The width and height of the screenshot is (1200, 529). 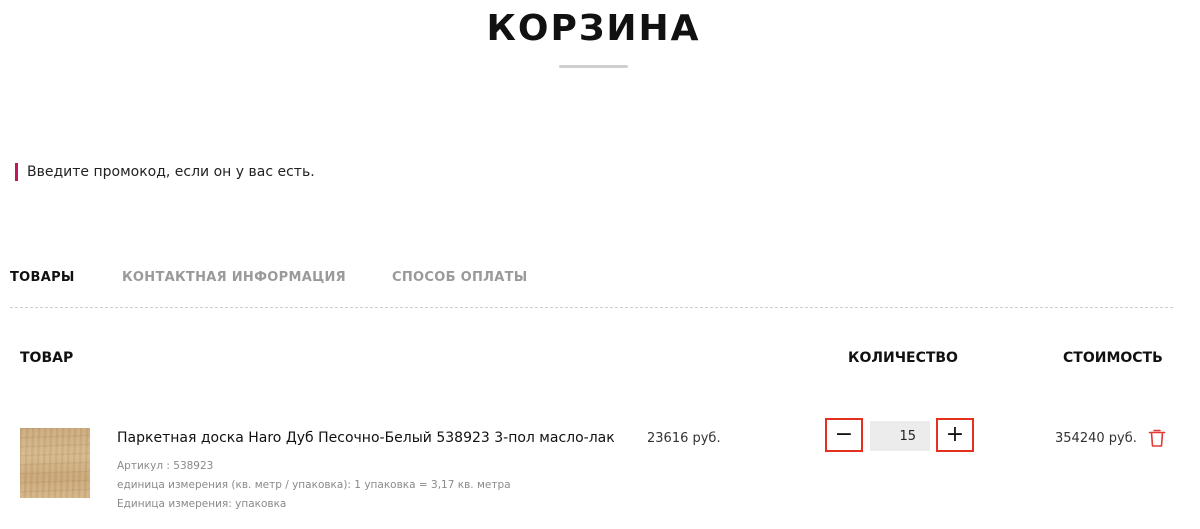 I want to click on column-header-cost: СТОИМОСТЬ, so click(x=1113, y=358).